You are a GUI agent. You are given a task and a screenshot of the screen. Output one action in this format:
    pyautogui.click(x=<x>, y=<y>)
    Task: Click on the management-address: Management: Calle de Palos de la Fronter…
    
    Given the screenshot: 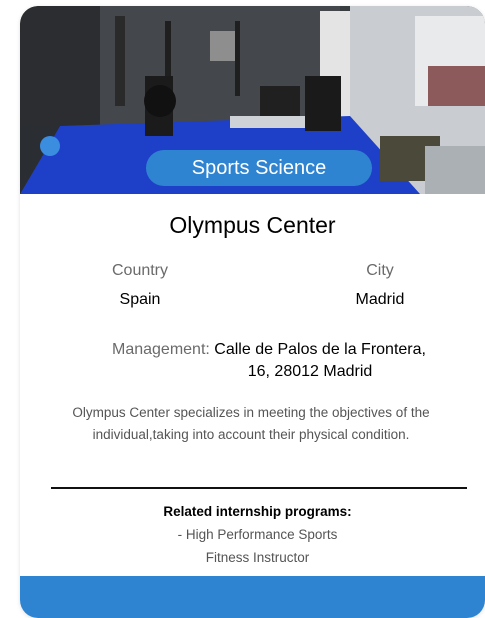 What is the action you would take?
    pyautogui.click(x=292, y=361)
    